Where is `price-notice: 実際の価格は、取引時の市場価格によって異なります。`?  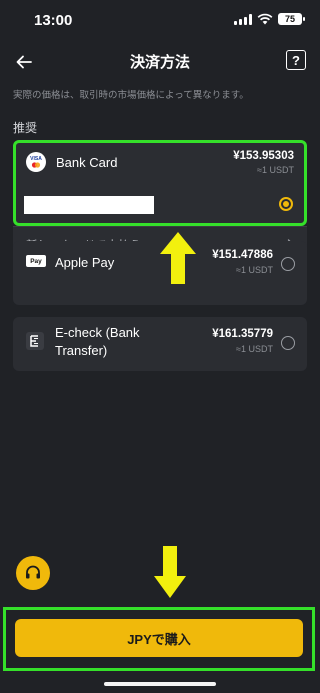
price-notice: 実際の価格は、取引時の市場価格によって異なります。 is located at coordinates (131, 95).